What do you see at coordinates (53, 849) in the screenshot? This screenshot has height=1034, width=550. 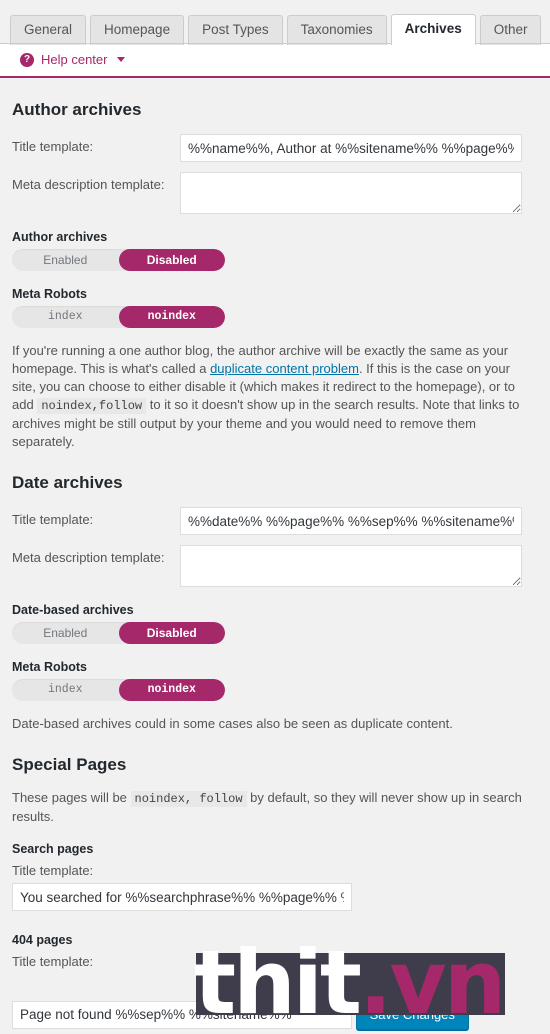 I see `search-pages-subtitle: Search pages` at bounding box center [53, 849].